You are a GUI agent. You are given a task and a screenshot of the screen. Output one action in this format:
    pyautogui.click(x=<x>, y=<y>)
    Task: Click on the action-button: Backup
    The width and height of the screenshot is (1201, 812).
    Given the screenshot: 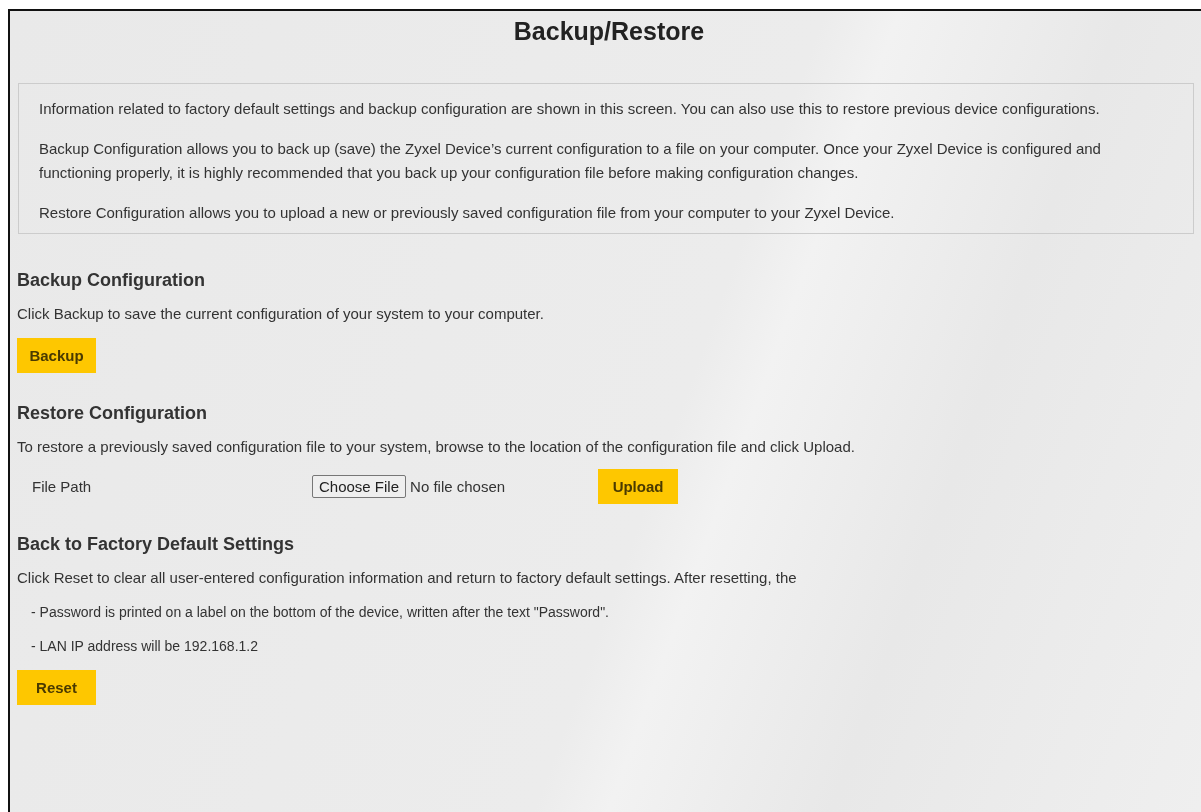 What is the action you would take?
    pyautogui.click(x=56, y=355)
    